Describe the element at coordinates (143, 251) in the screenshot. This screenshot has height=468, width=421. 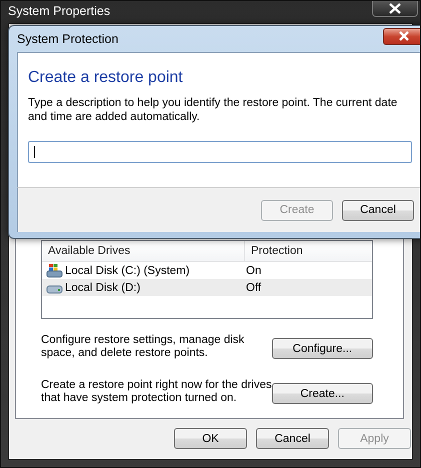
I see `column-header: Available Drives` at that location.